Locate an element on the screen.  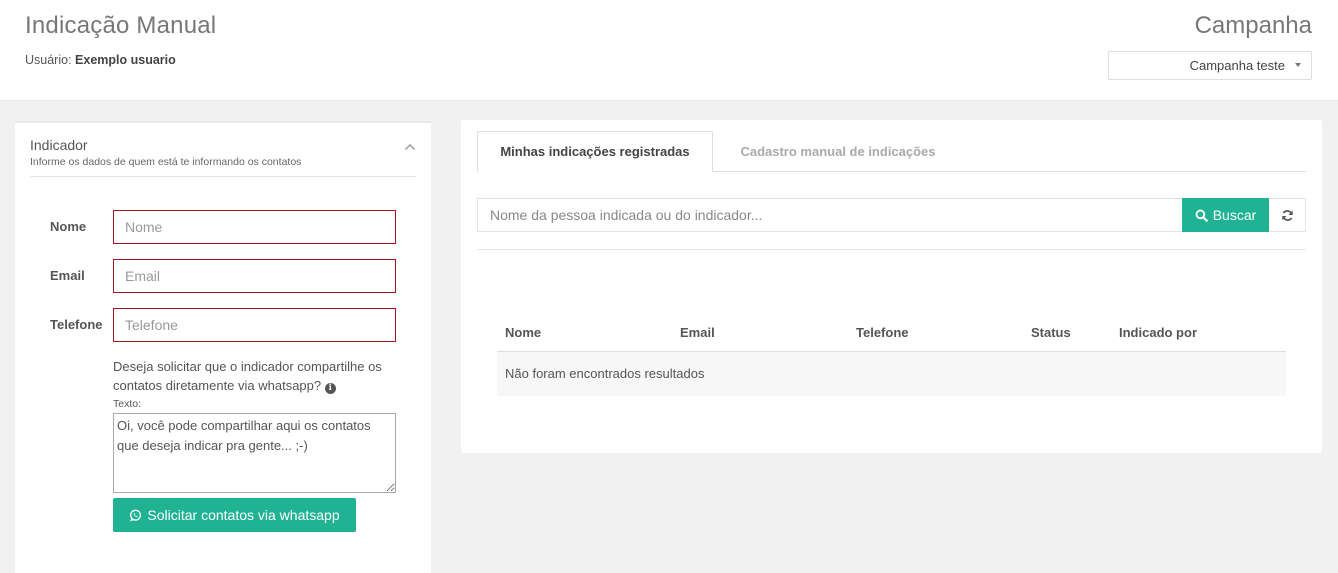
email-label: Email is located at coordinates (67, 275).